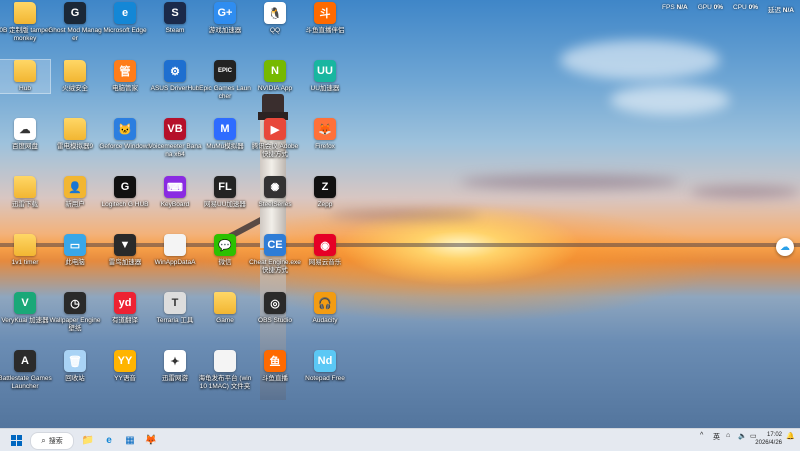 This screenshot has width=800, height=451. I want to click on cloud-widget-button: ☁, so click(785, 247).